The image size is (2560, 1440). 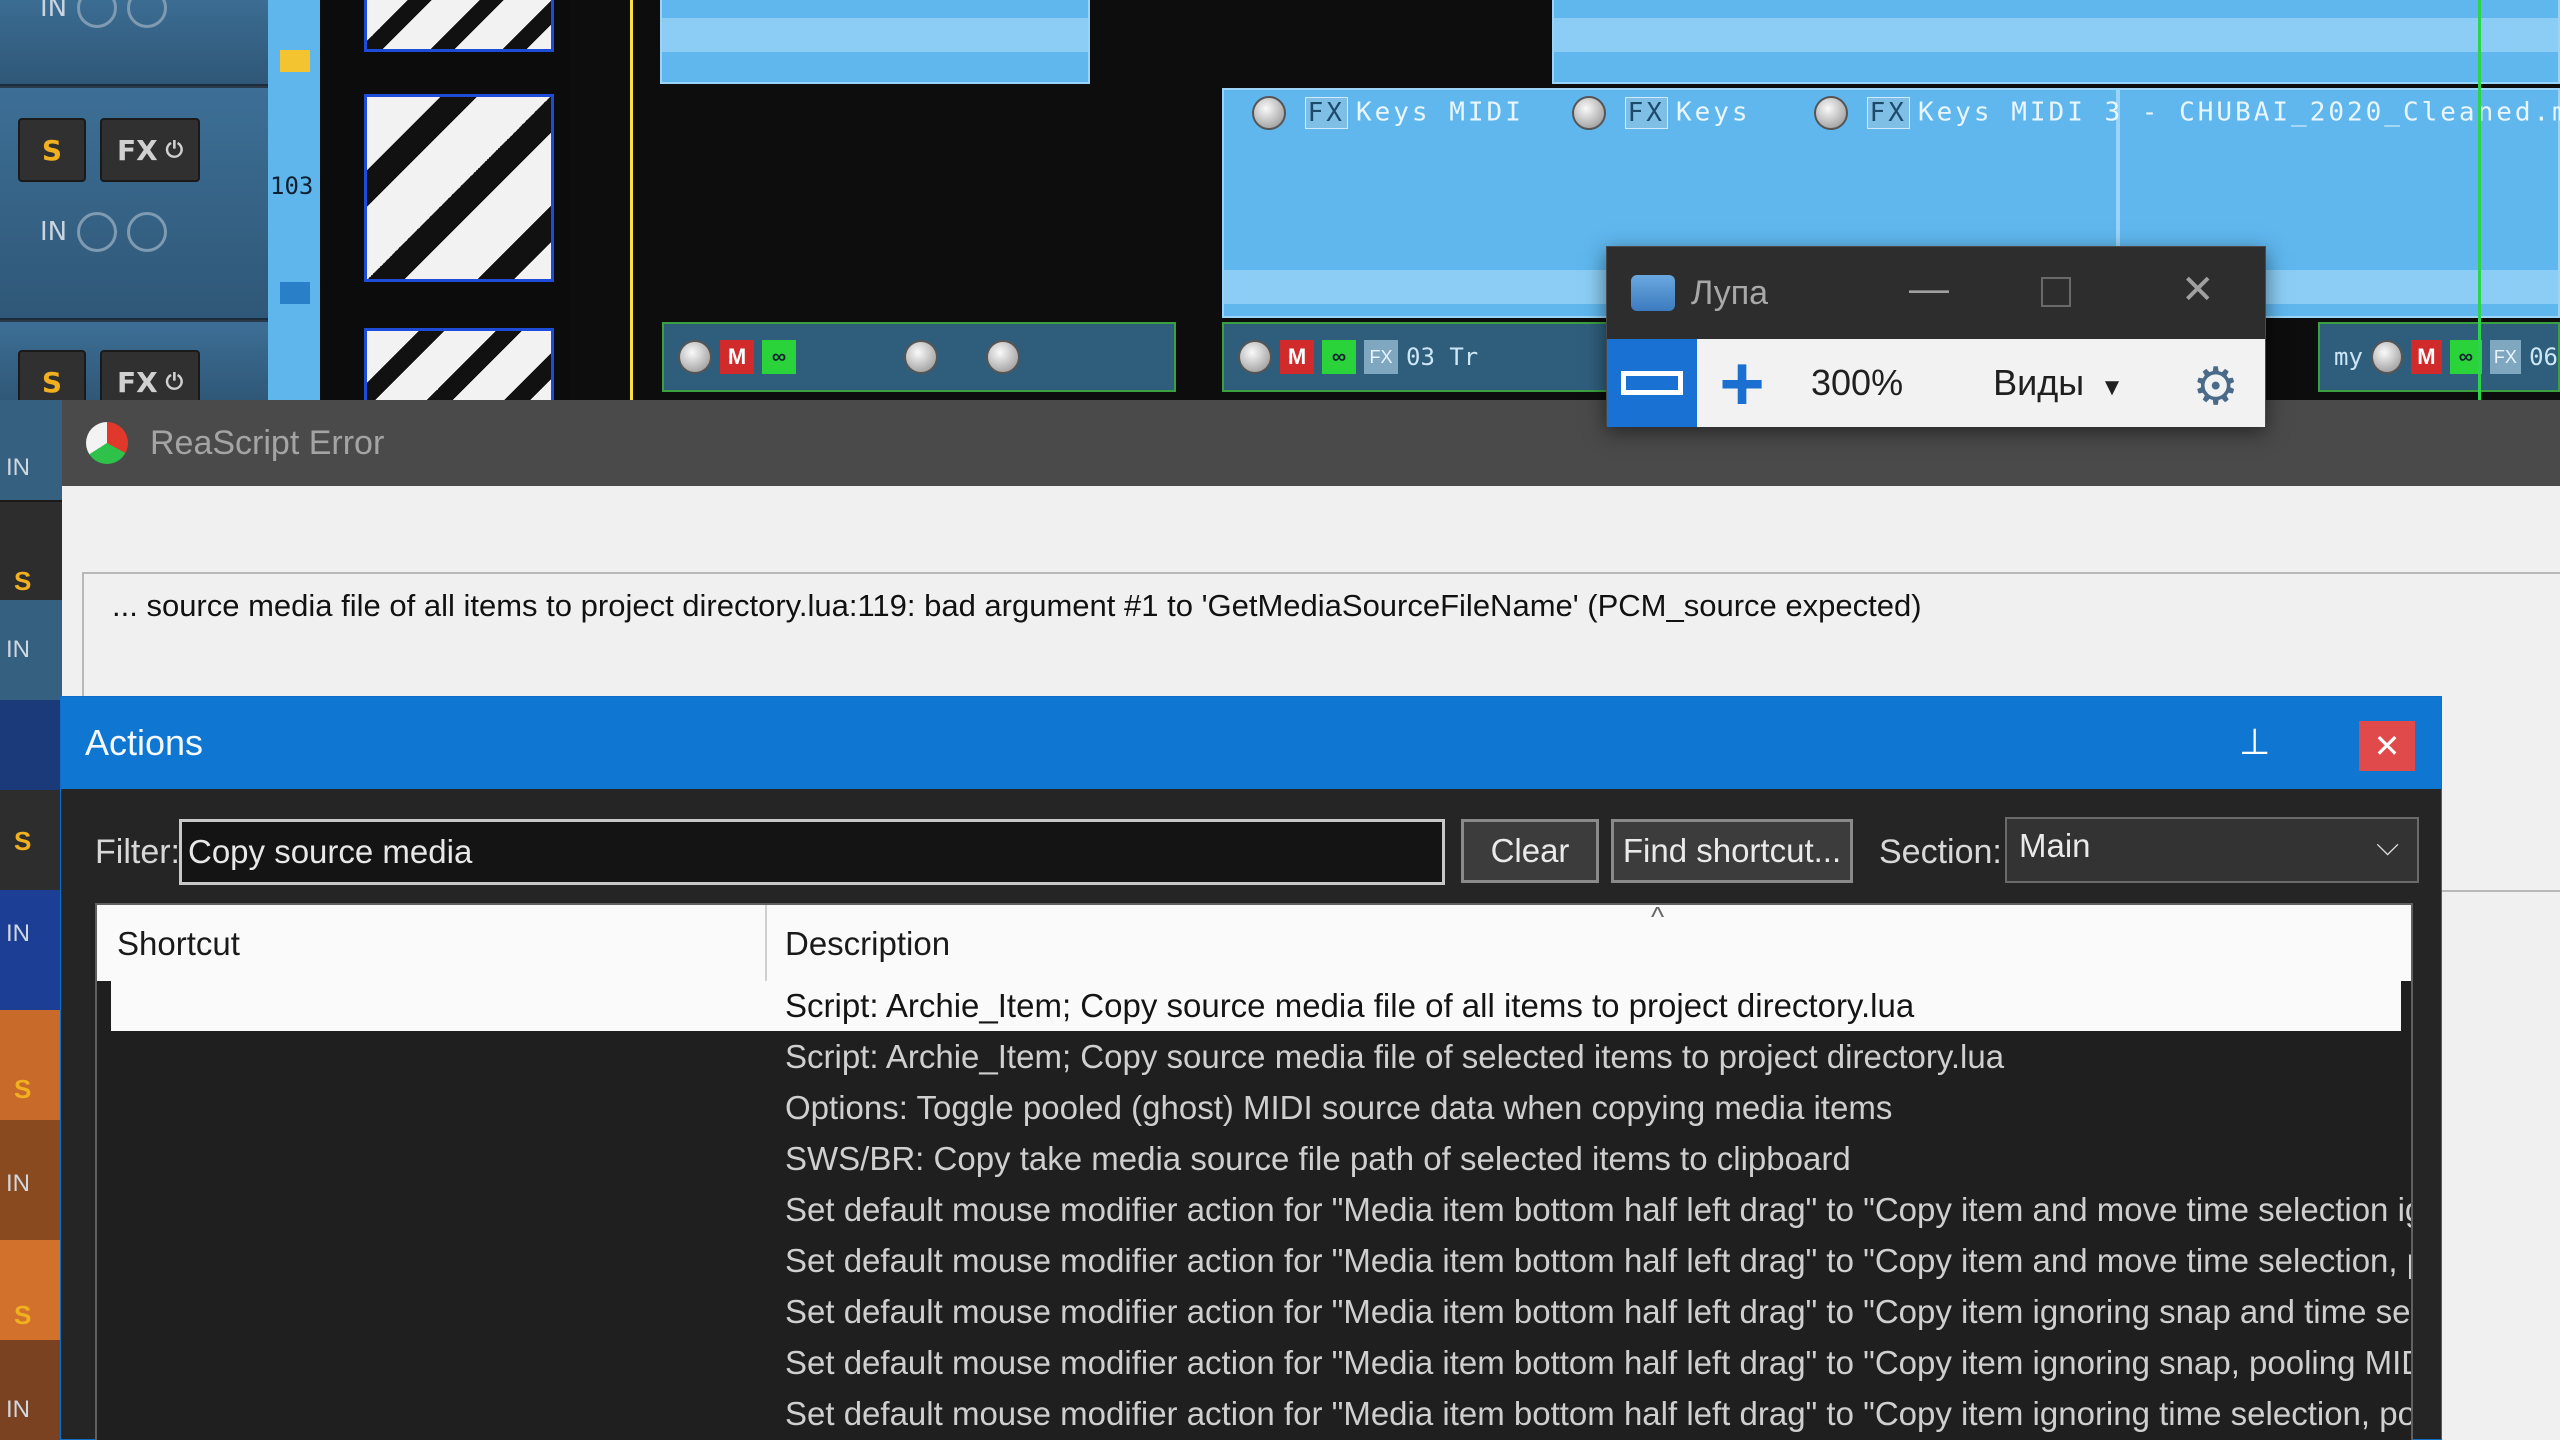 What do you see at coordinates (292, 186) in the screenshot?
I see `track-number: 103` at bounding box center [292, 186].